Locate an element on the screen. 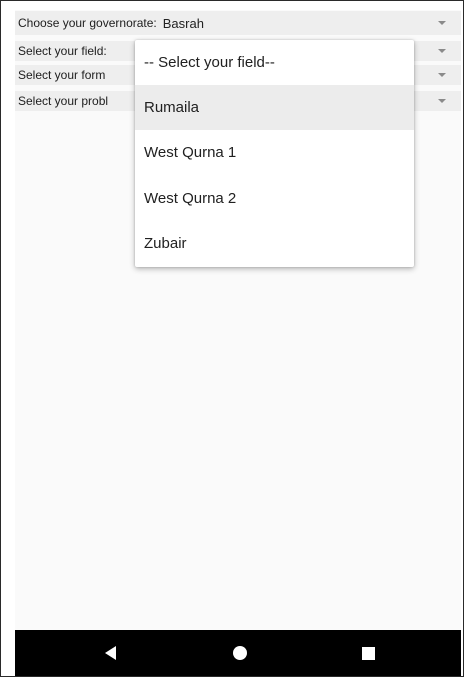  back-icon is located at coordinates (110, 653).